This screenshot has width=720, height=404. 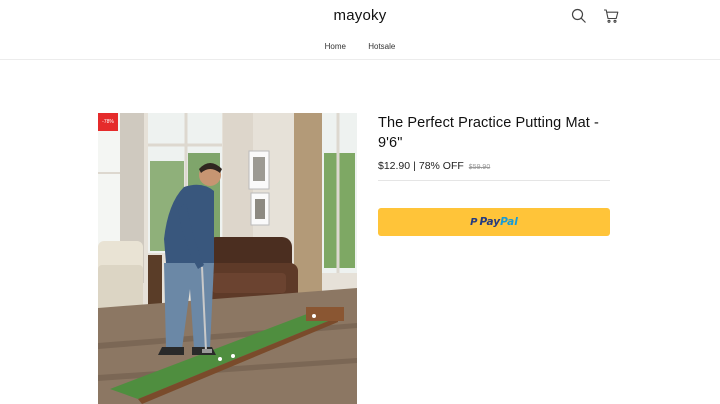 What do you see at coordinates (360, 30) in the screenshot?
I see `site-header: mayoky Home Hotsale` at bounding box center [360, 30].